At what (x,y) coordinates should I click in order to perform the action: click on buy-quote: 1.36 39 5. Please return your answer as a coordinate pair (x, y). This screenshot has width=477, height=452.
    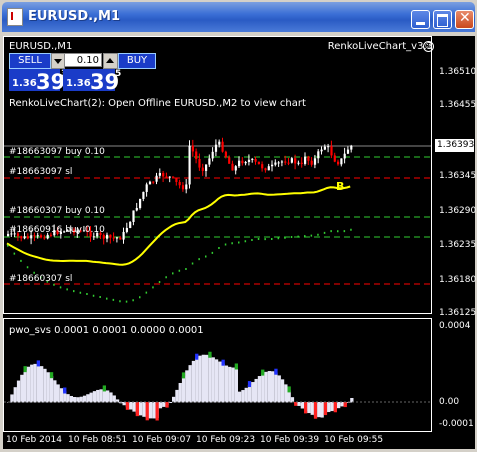
    Looking at the image, I should click on (92, 81).